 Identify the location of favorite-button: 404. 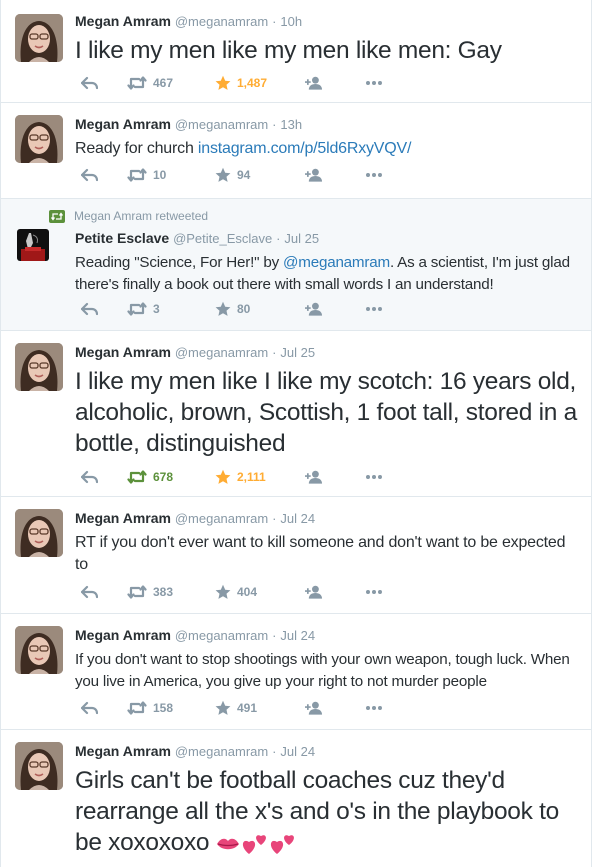
(236, 592).